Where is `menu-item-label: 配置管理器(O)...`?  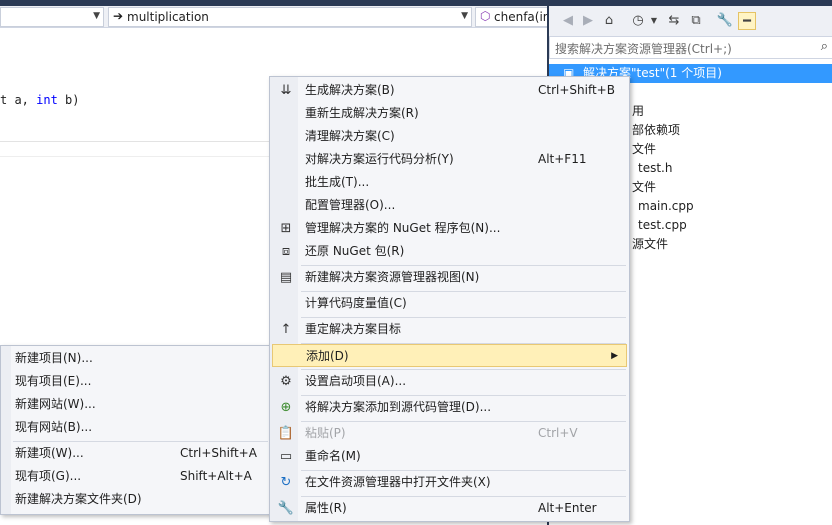 menu-item-label: 配置管理器(O)... is located at coordinates (350, 205).